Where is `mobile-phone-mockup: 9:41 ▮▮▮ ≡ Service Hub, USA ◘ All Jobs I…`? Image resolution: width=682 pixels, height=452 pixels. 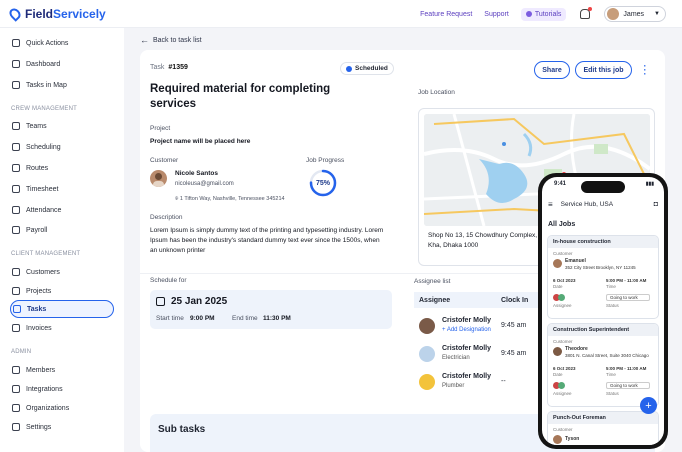 mobile-phone-mockup: 9:41 ▮▮▮ ≡ Service Hub, USA ◘ All Jobs I… is located at coordinates (603, 311).